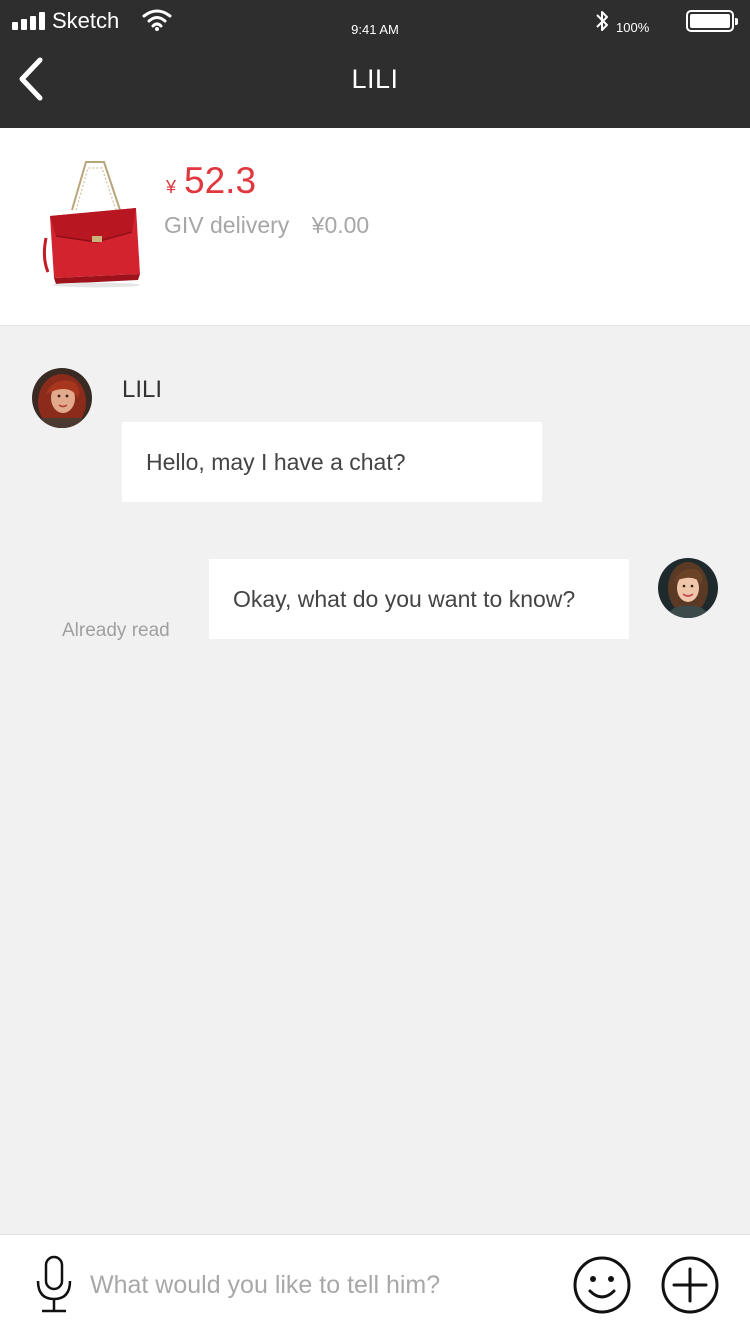  I want to click on message-bubble-outgoing: Okay, what do you want to know?, so click(419, 599).